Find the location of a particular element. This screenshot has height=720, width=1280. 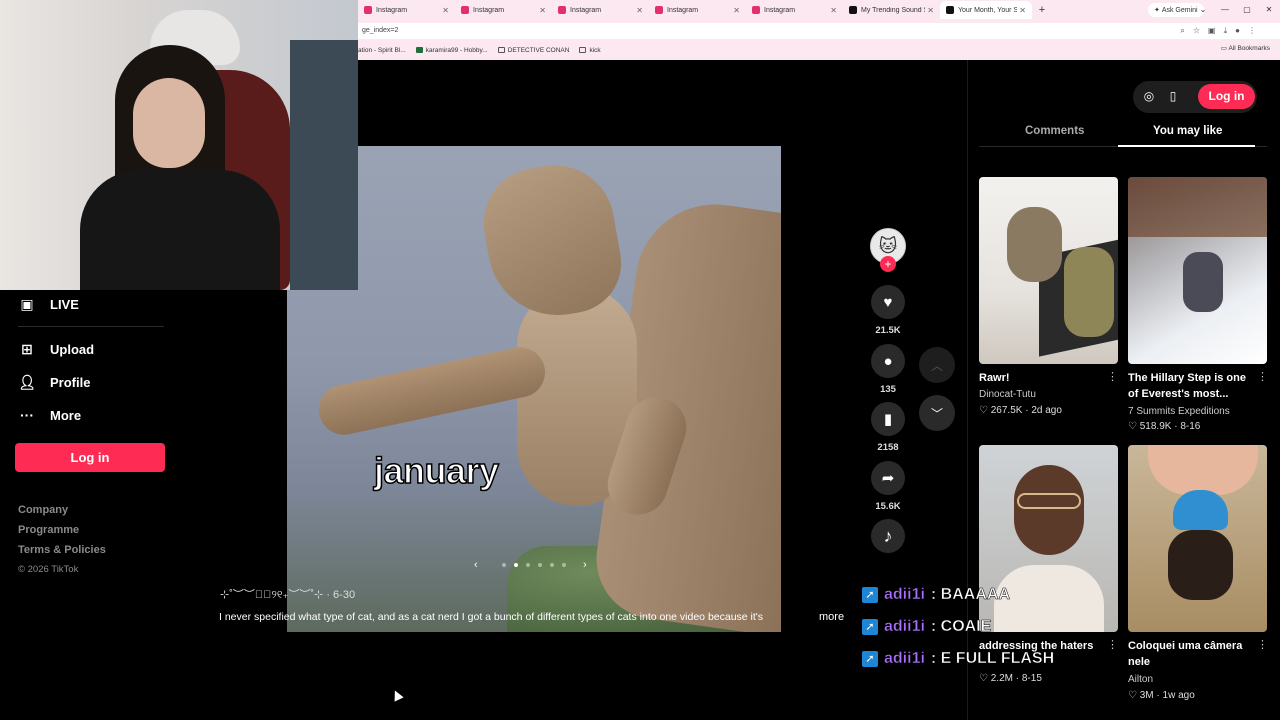

download-icon: ⤓ is located at coordinates (1226, 31).